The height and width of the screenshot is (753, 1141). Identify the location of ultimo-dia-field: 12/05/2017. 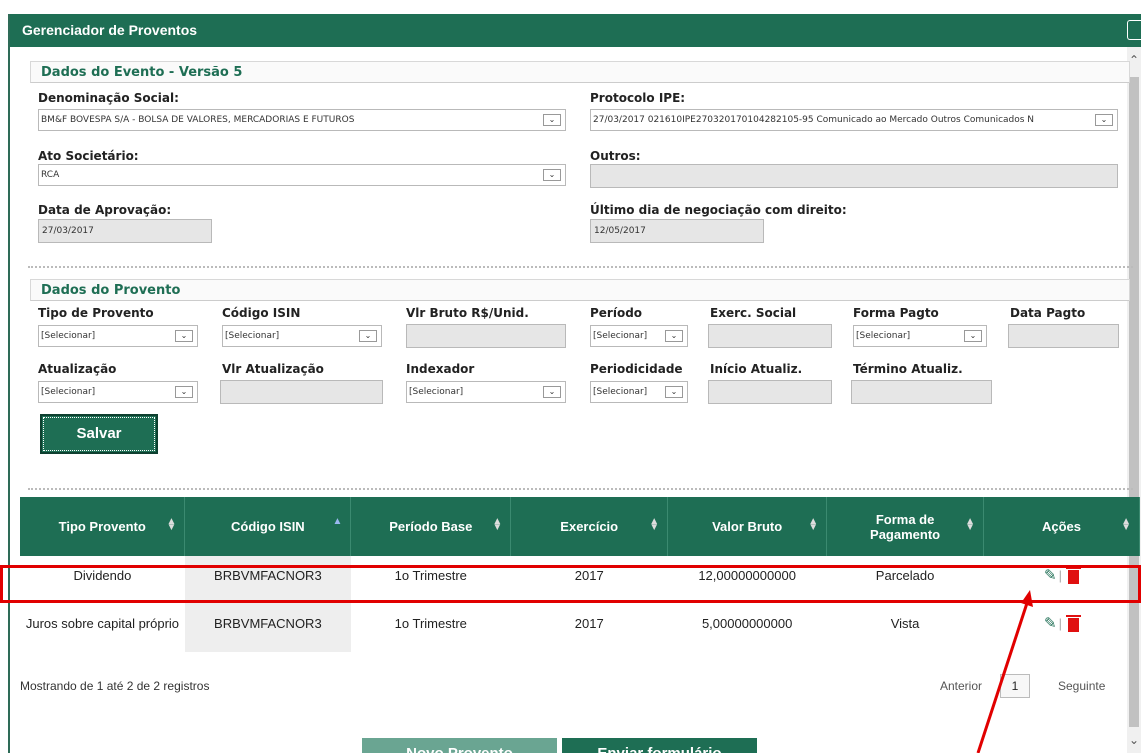
(677, 231).